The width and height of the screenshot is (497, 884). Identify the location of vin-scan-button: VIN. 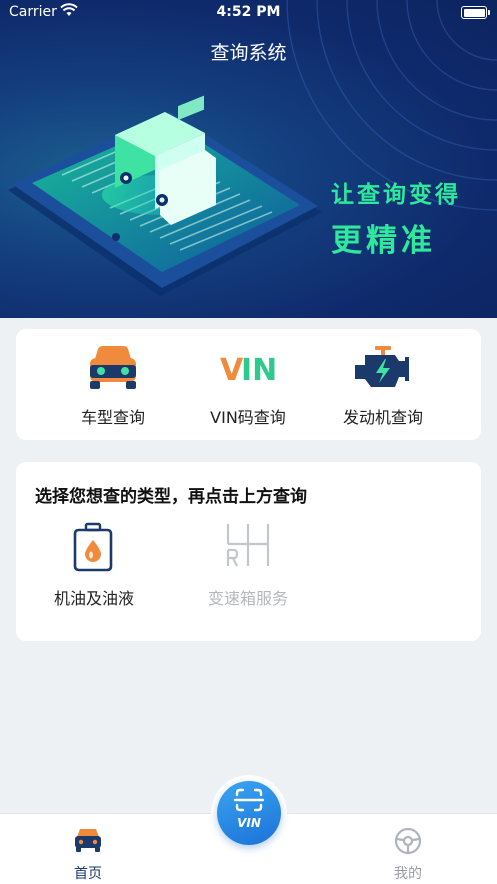
(249, 813).